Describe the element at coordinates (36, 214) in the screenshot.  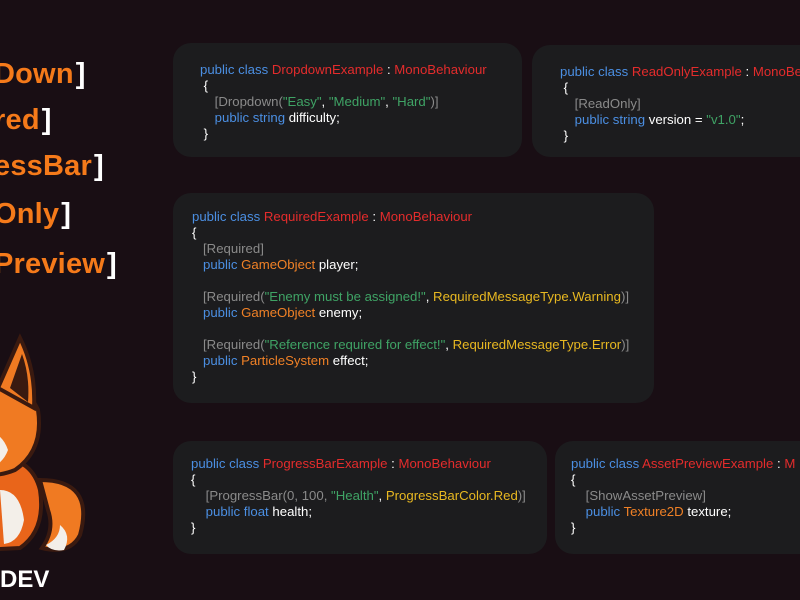
I see `attribute-readonly-label: Only]` at that location.